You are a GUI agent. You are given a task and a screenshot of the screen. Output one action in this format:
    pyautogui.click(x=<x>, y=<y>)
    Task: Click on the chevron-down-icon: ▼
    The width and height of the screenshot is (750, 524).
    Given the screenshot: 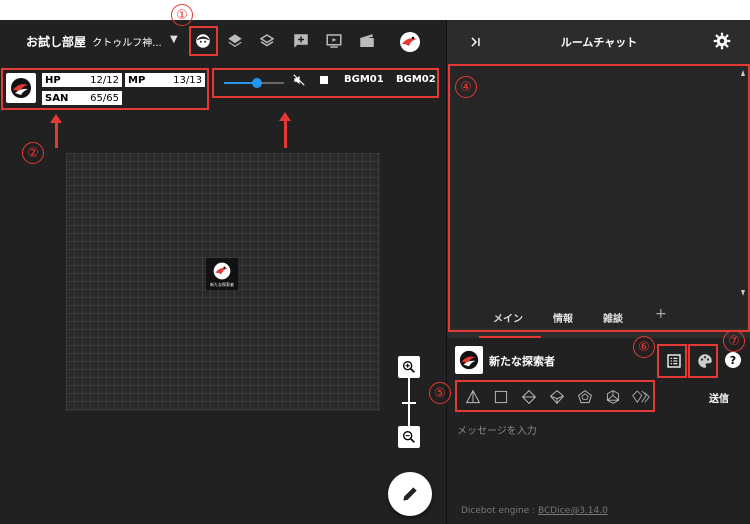 What is the action you would take?
    pyautogui.click(x=174, y=39)
    